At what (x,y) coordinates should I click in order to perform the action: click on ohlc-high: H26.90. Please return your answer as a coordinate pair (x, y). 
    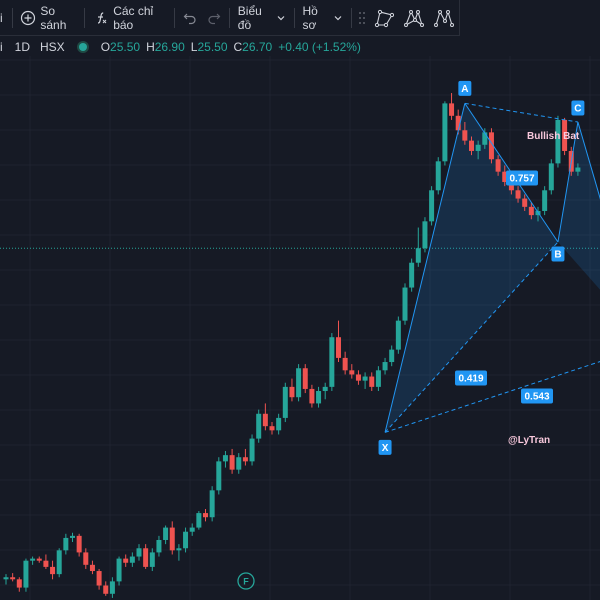
    Looking at the image, I should click on (165, 47).